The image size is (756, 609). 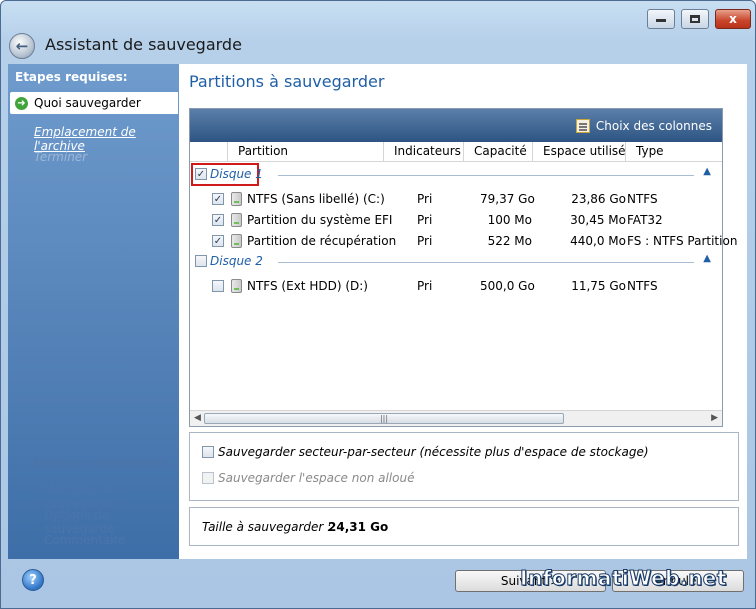 I want to click on scroll-right-icon: ▶, so click(x=714, y=418).